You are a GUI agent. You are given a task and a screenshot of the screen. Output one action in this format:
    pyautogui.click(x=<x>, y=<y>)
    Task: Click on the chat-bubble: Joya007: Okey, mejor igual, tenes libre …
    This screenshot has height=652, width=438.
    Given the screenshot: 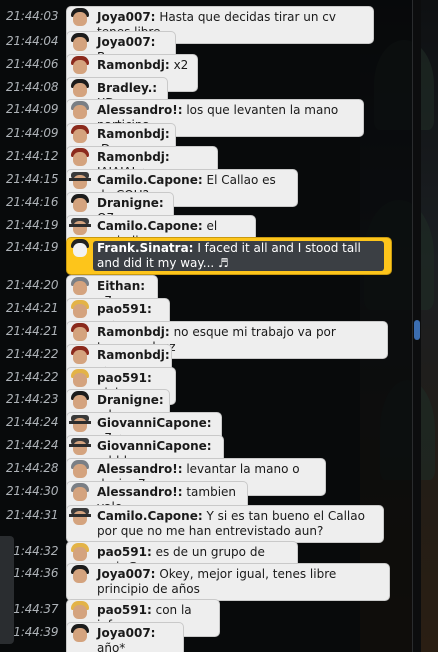 What is the action you would take?
    pyautogui.click(x=228, y=582)
    